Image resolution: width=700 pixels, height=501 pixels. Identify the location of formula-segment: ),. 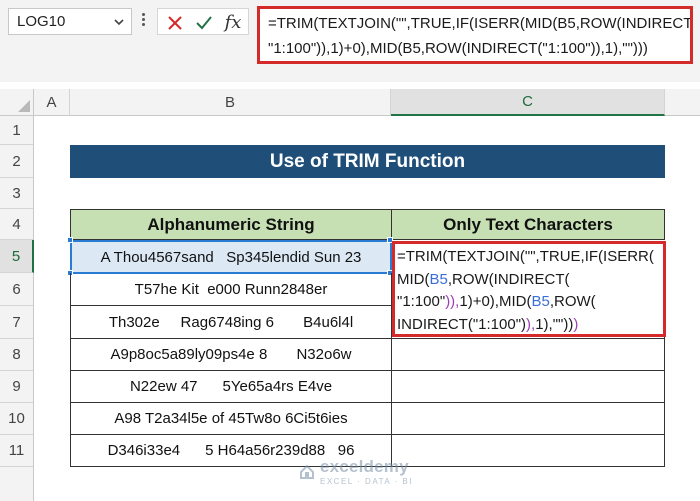
(531, 324).